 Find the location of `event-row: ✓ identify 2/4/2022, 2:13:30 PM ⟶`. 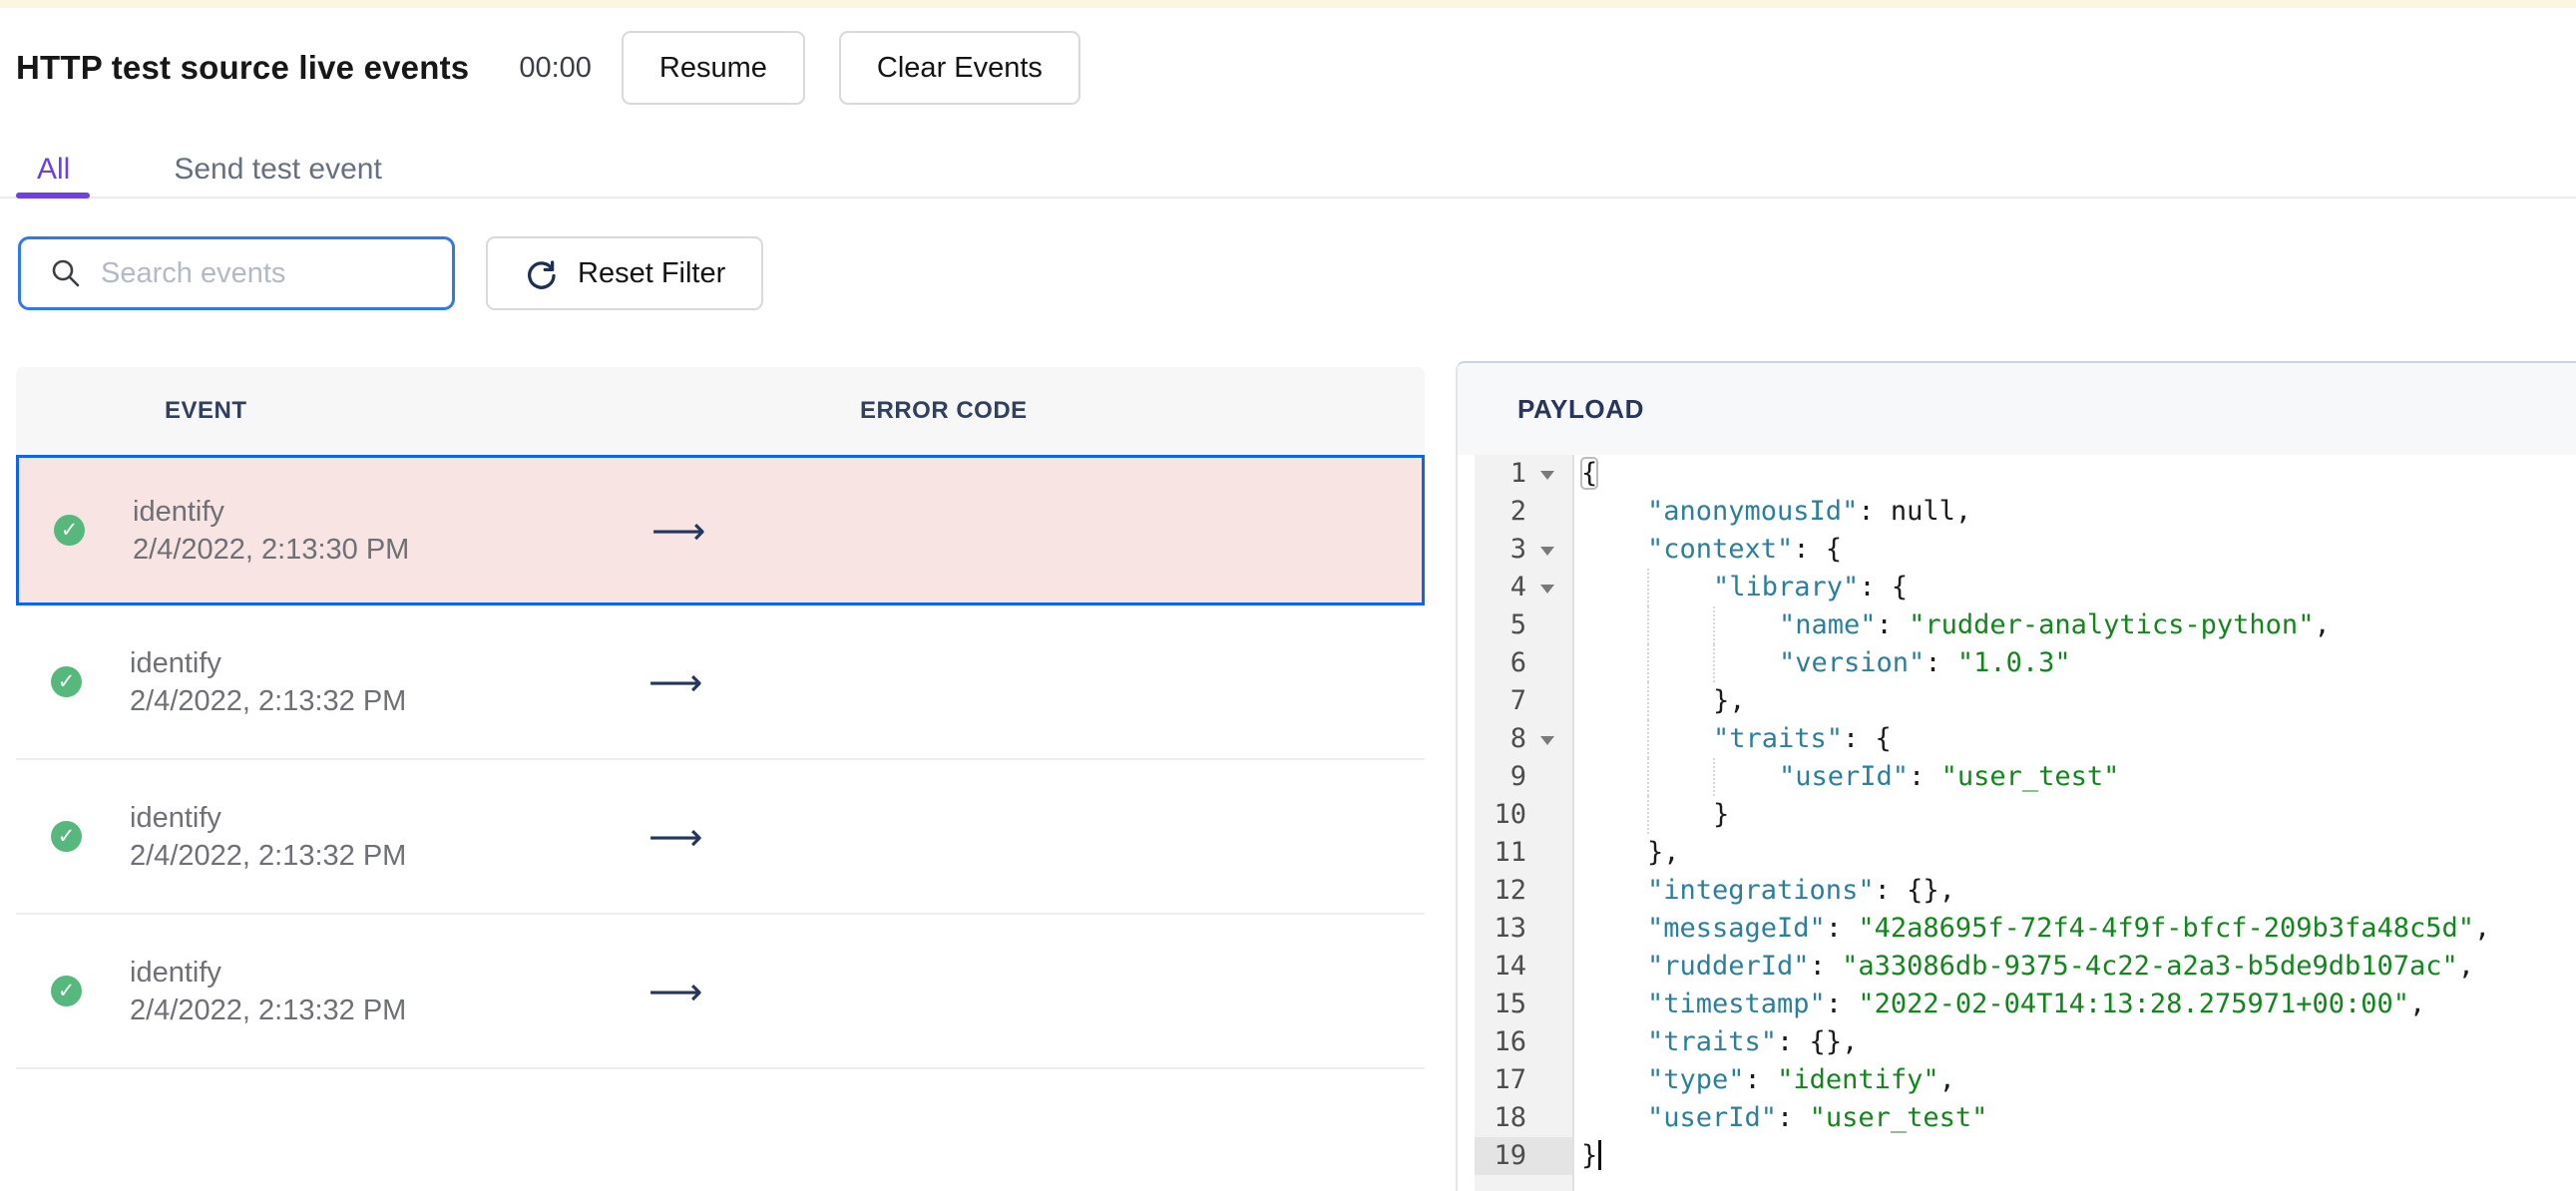

event-row: ✓ identify 2/4/2022, 2:13:30 PM ⟶ is located at coordinates (720, 530).